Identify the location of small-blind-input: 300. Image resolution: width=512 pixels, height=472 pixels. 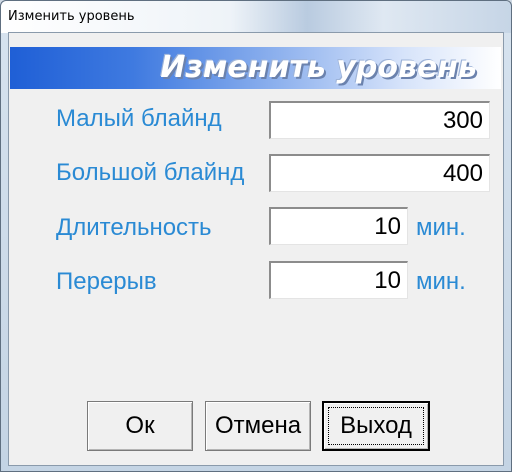
(379, 120).